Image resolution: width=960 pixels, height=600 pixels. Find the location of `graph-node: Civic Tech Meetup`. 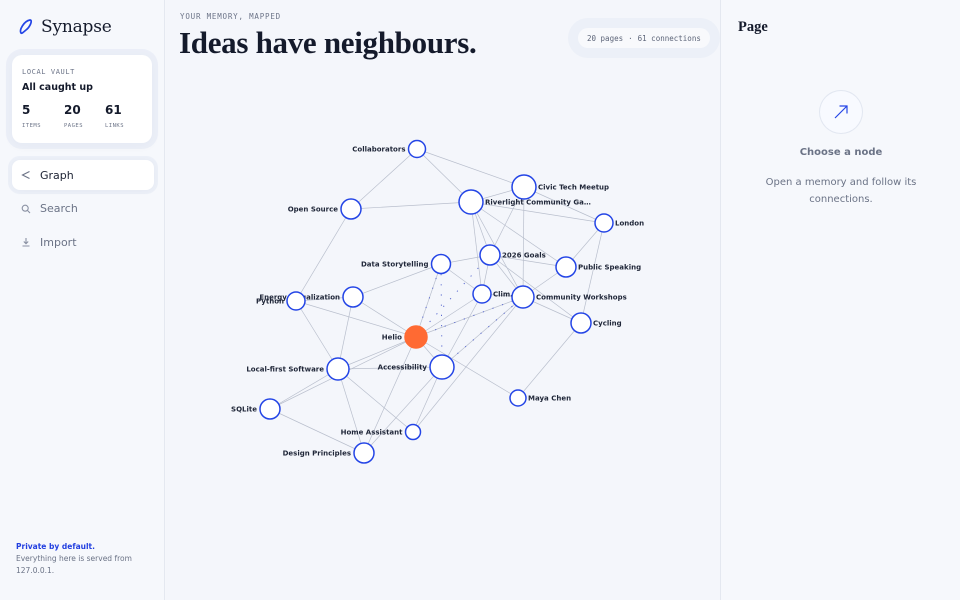

graph-node: Civic Tech Meetup is located at coordinates (560, 187).